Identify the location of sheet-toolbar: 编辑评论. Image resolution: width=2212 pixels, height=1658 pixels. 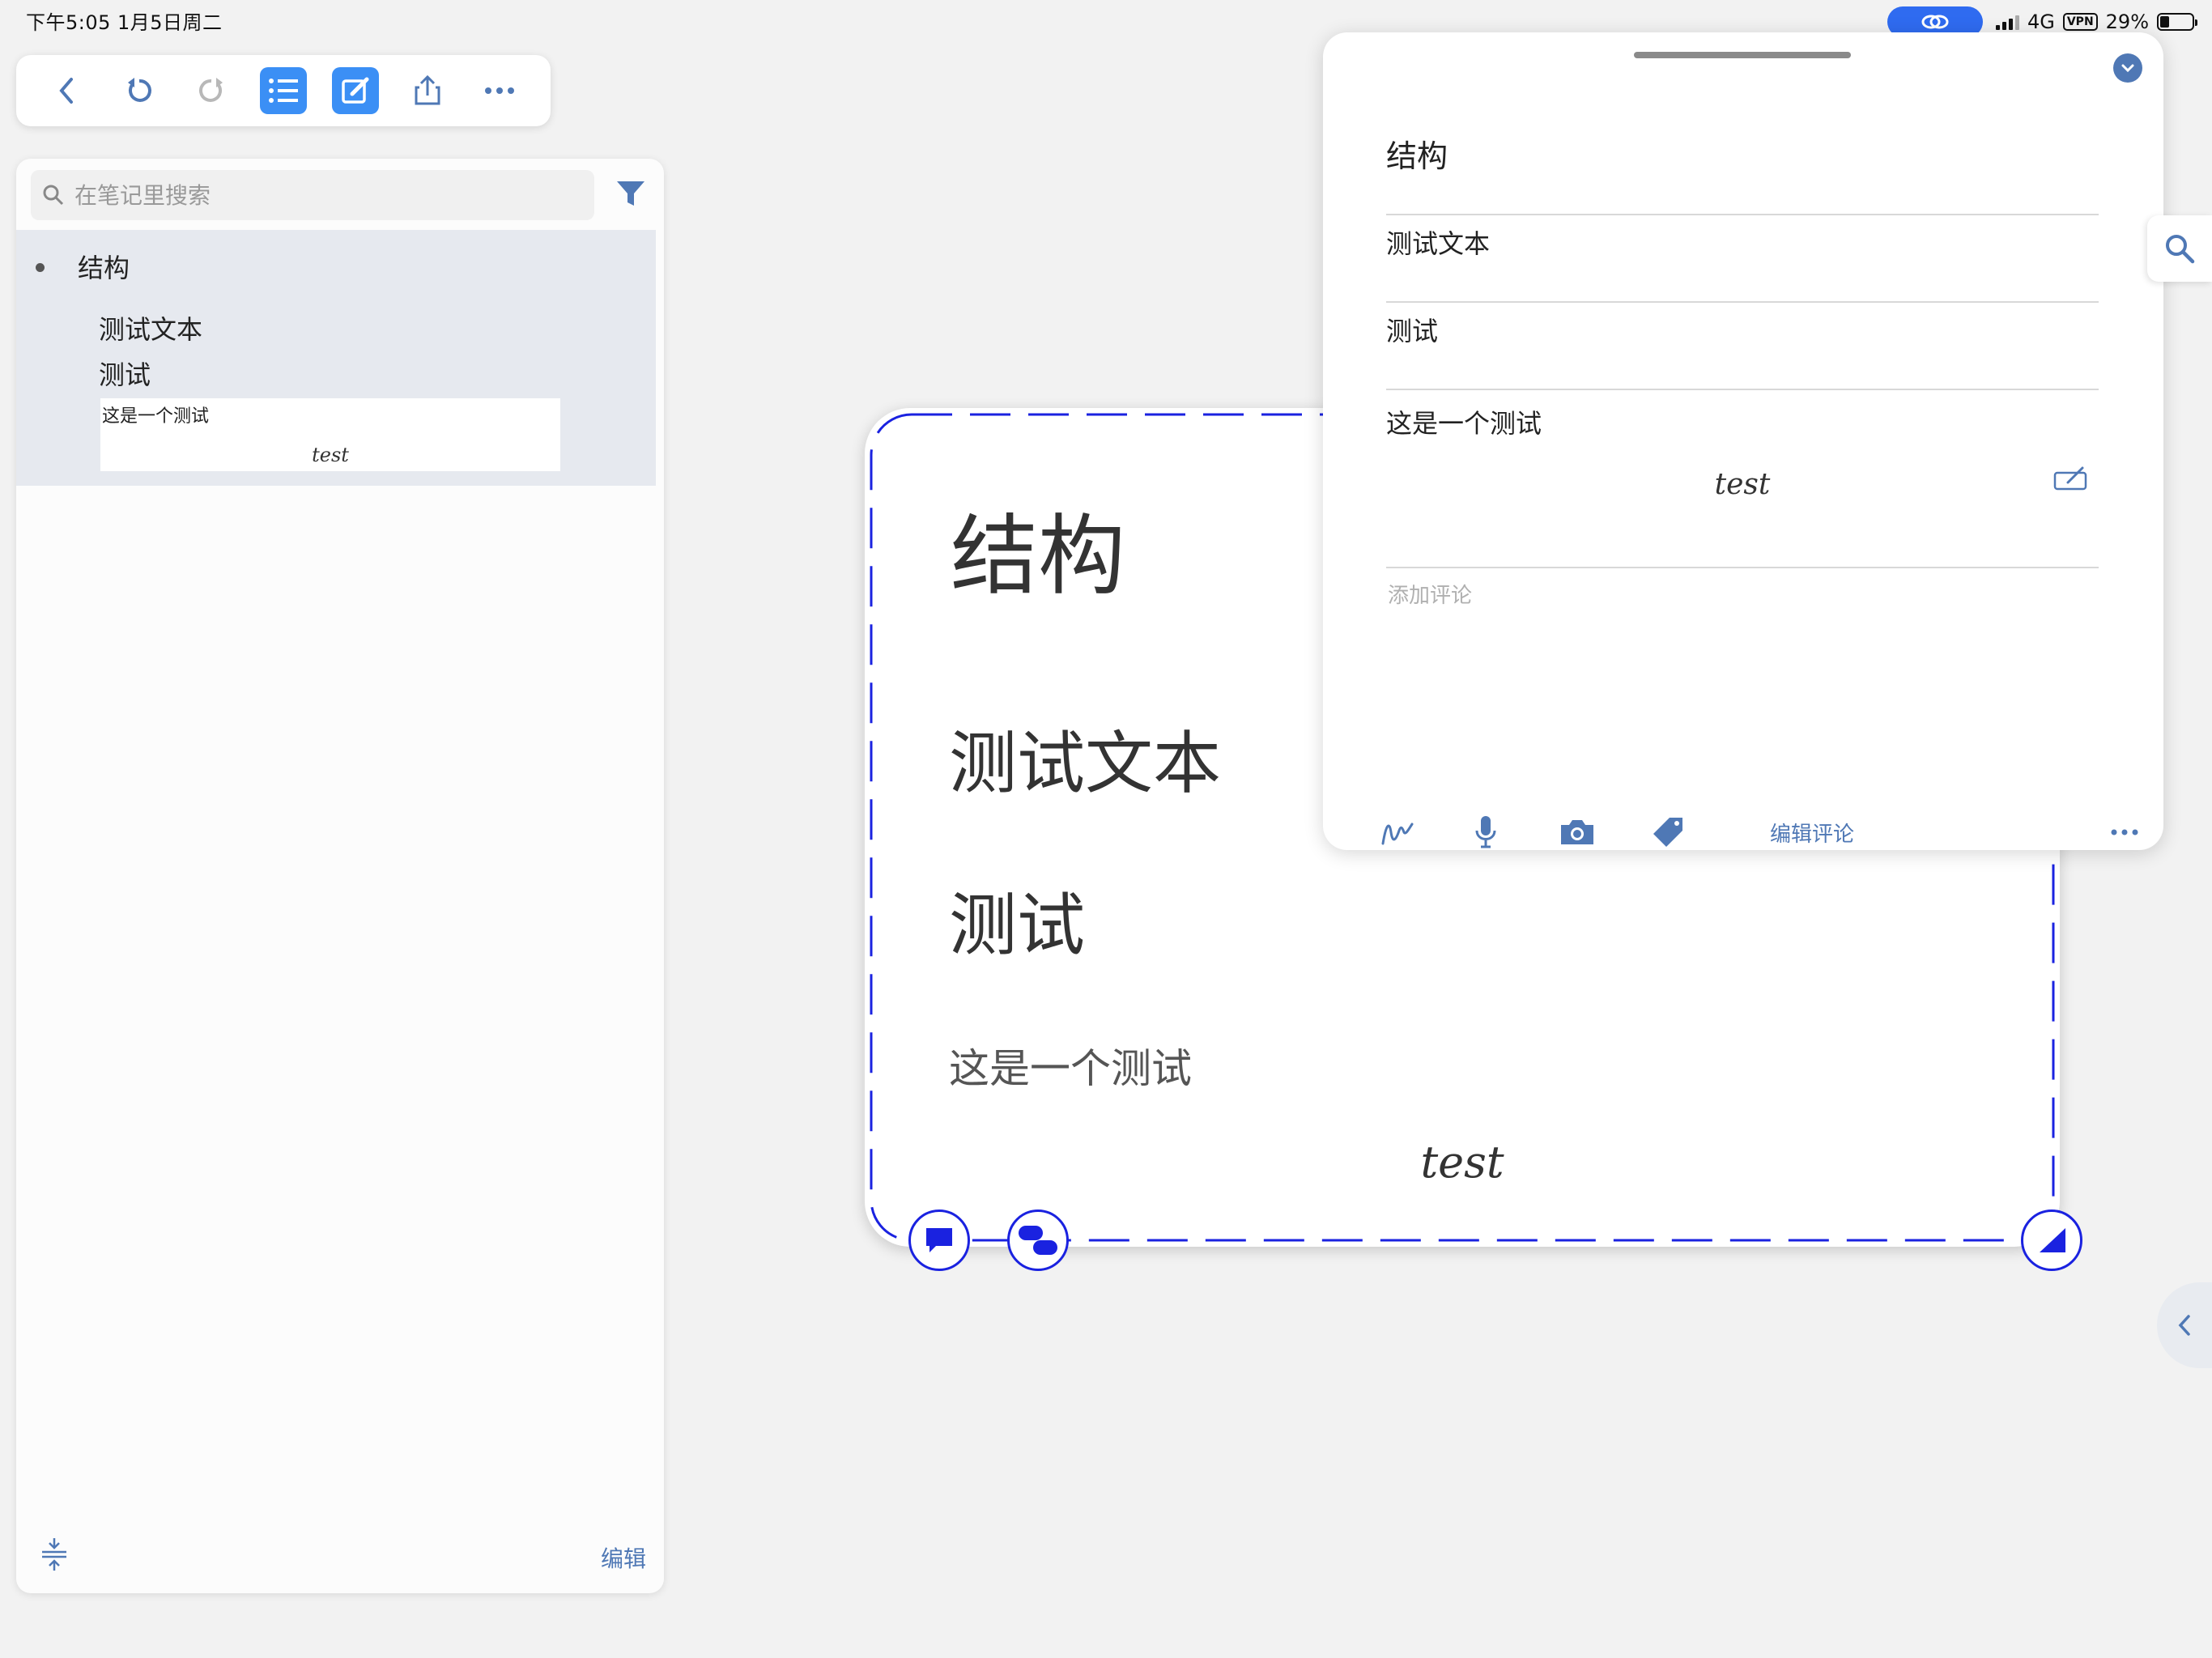
(1747, 832).